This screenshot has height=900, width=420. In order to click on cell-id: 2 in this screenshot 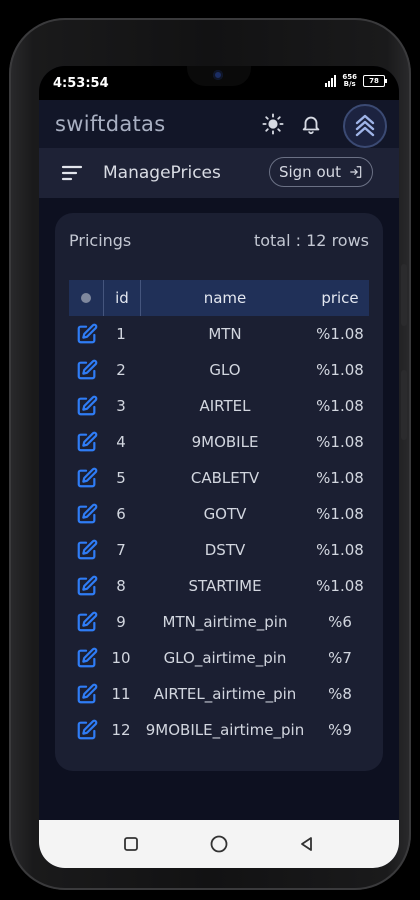, I will do `click(121, 370)`.